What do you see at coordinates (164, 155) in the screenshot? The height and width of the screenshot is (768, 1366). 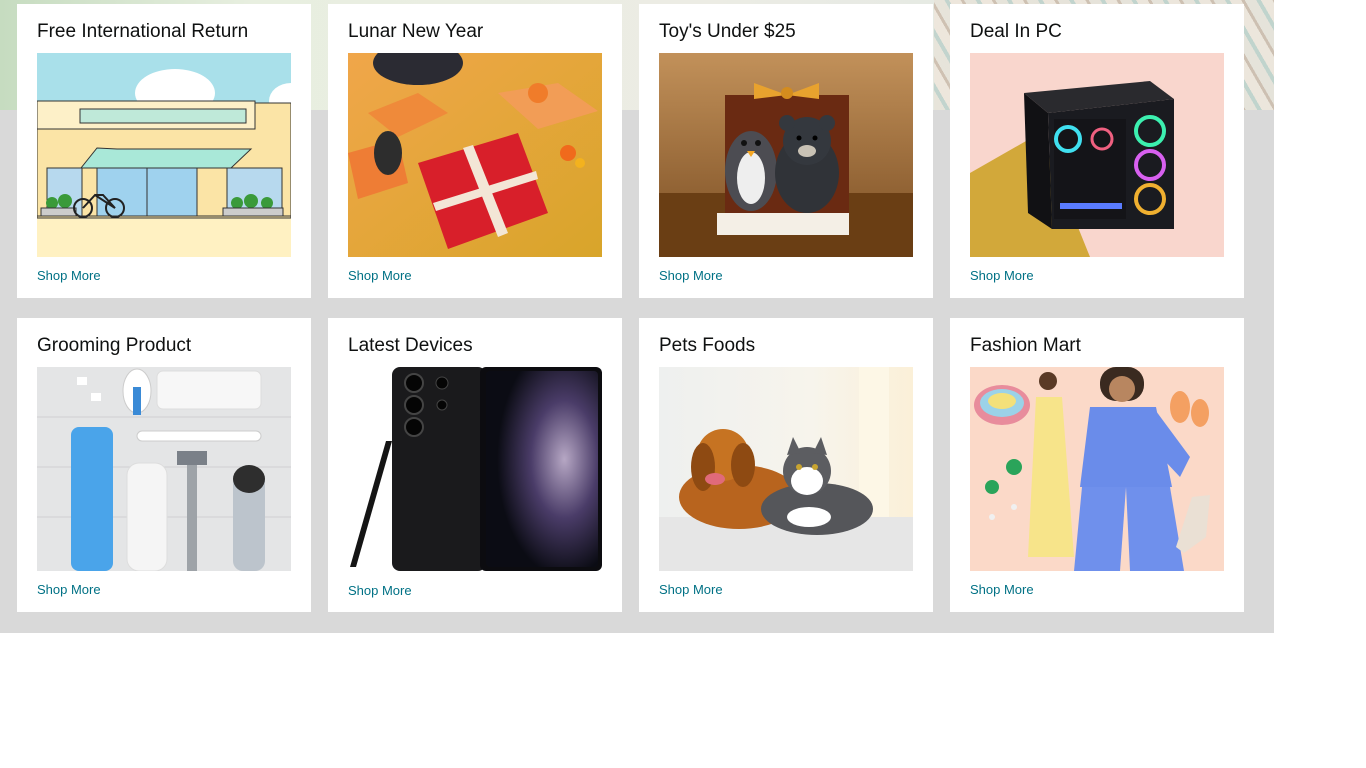 I see `card-image-storefront` at bounding box center [164, 155].